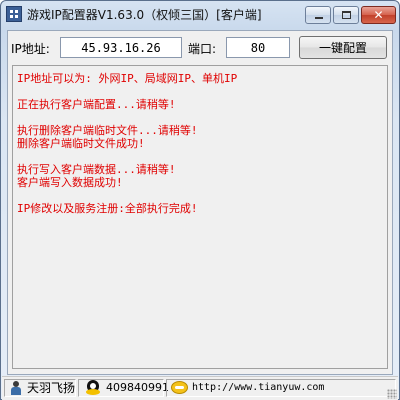 This screenshot has height=400, width=400. I want to click on status-bar: 天羽飞扬 409840991 http://www.tianyuw.com, so click(200, 388).